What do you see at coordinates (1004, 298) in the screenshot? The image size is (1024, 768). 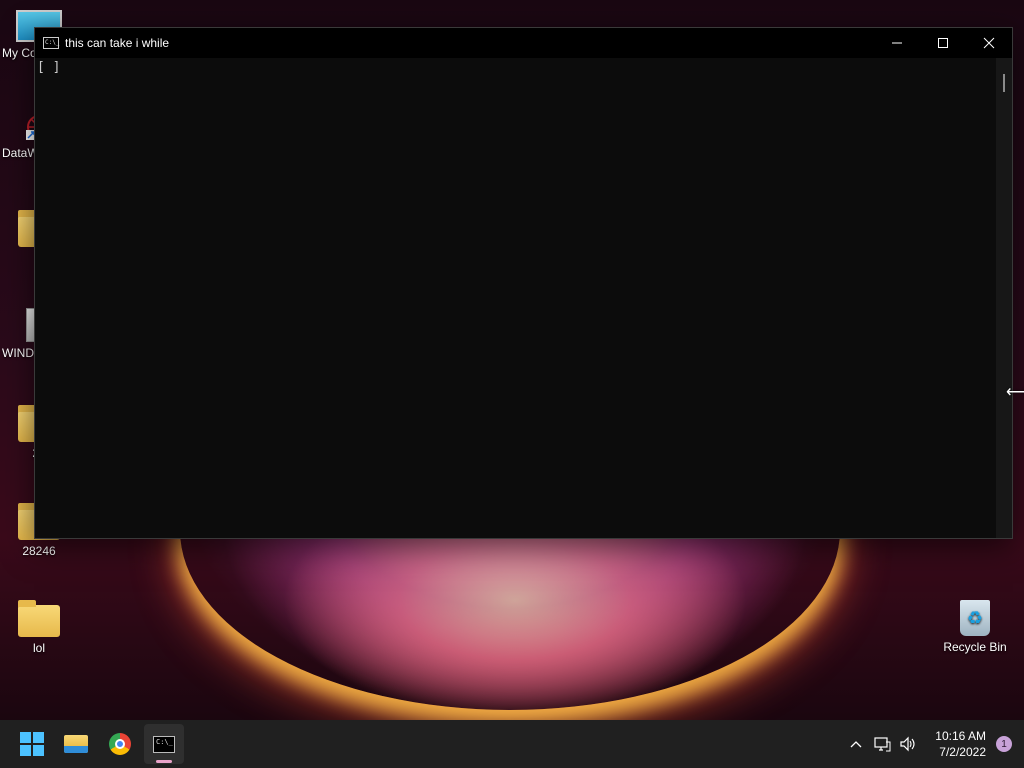 I see `vertical-scrollbar` at bounding box center [1004, 298].